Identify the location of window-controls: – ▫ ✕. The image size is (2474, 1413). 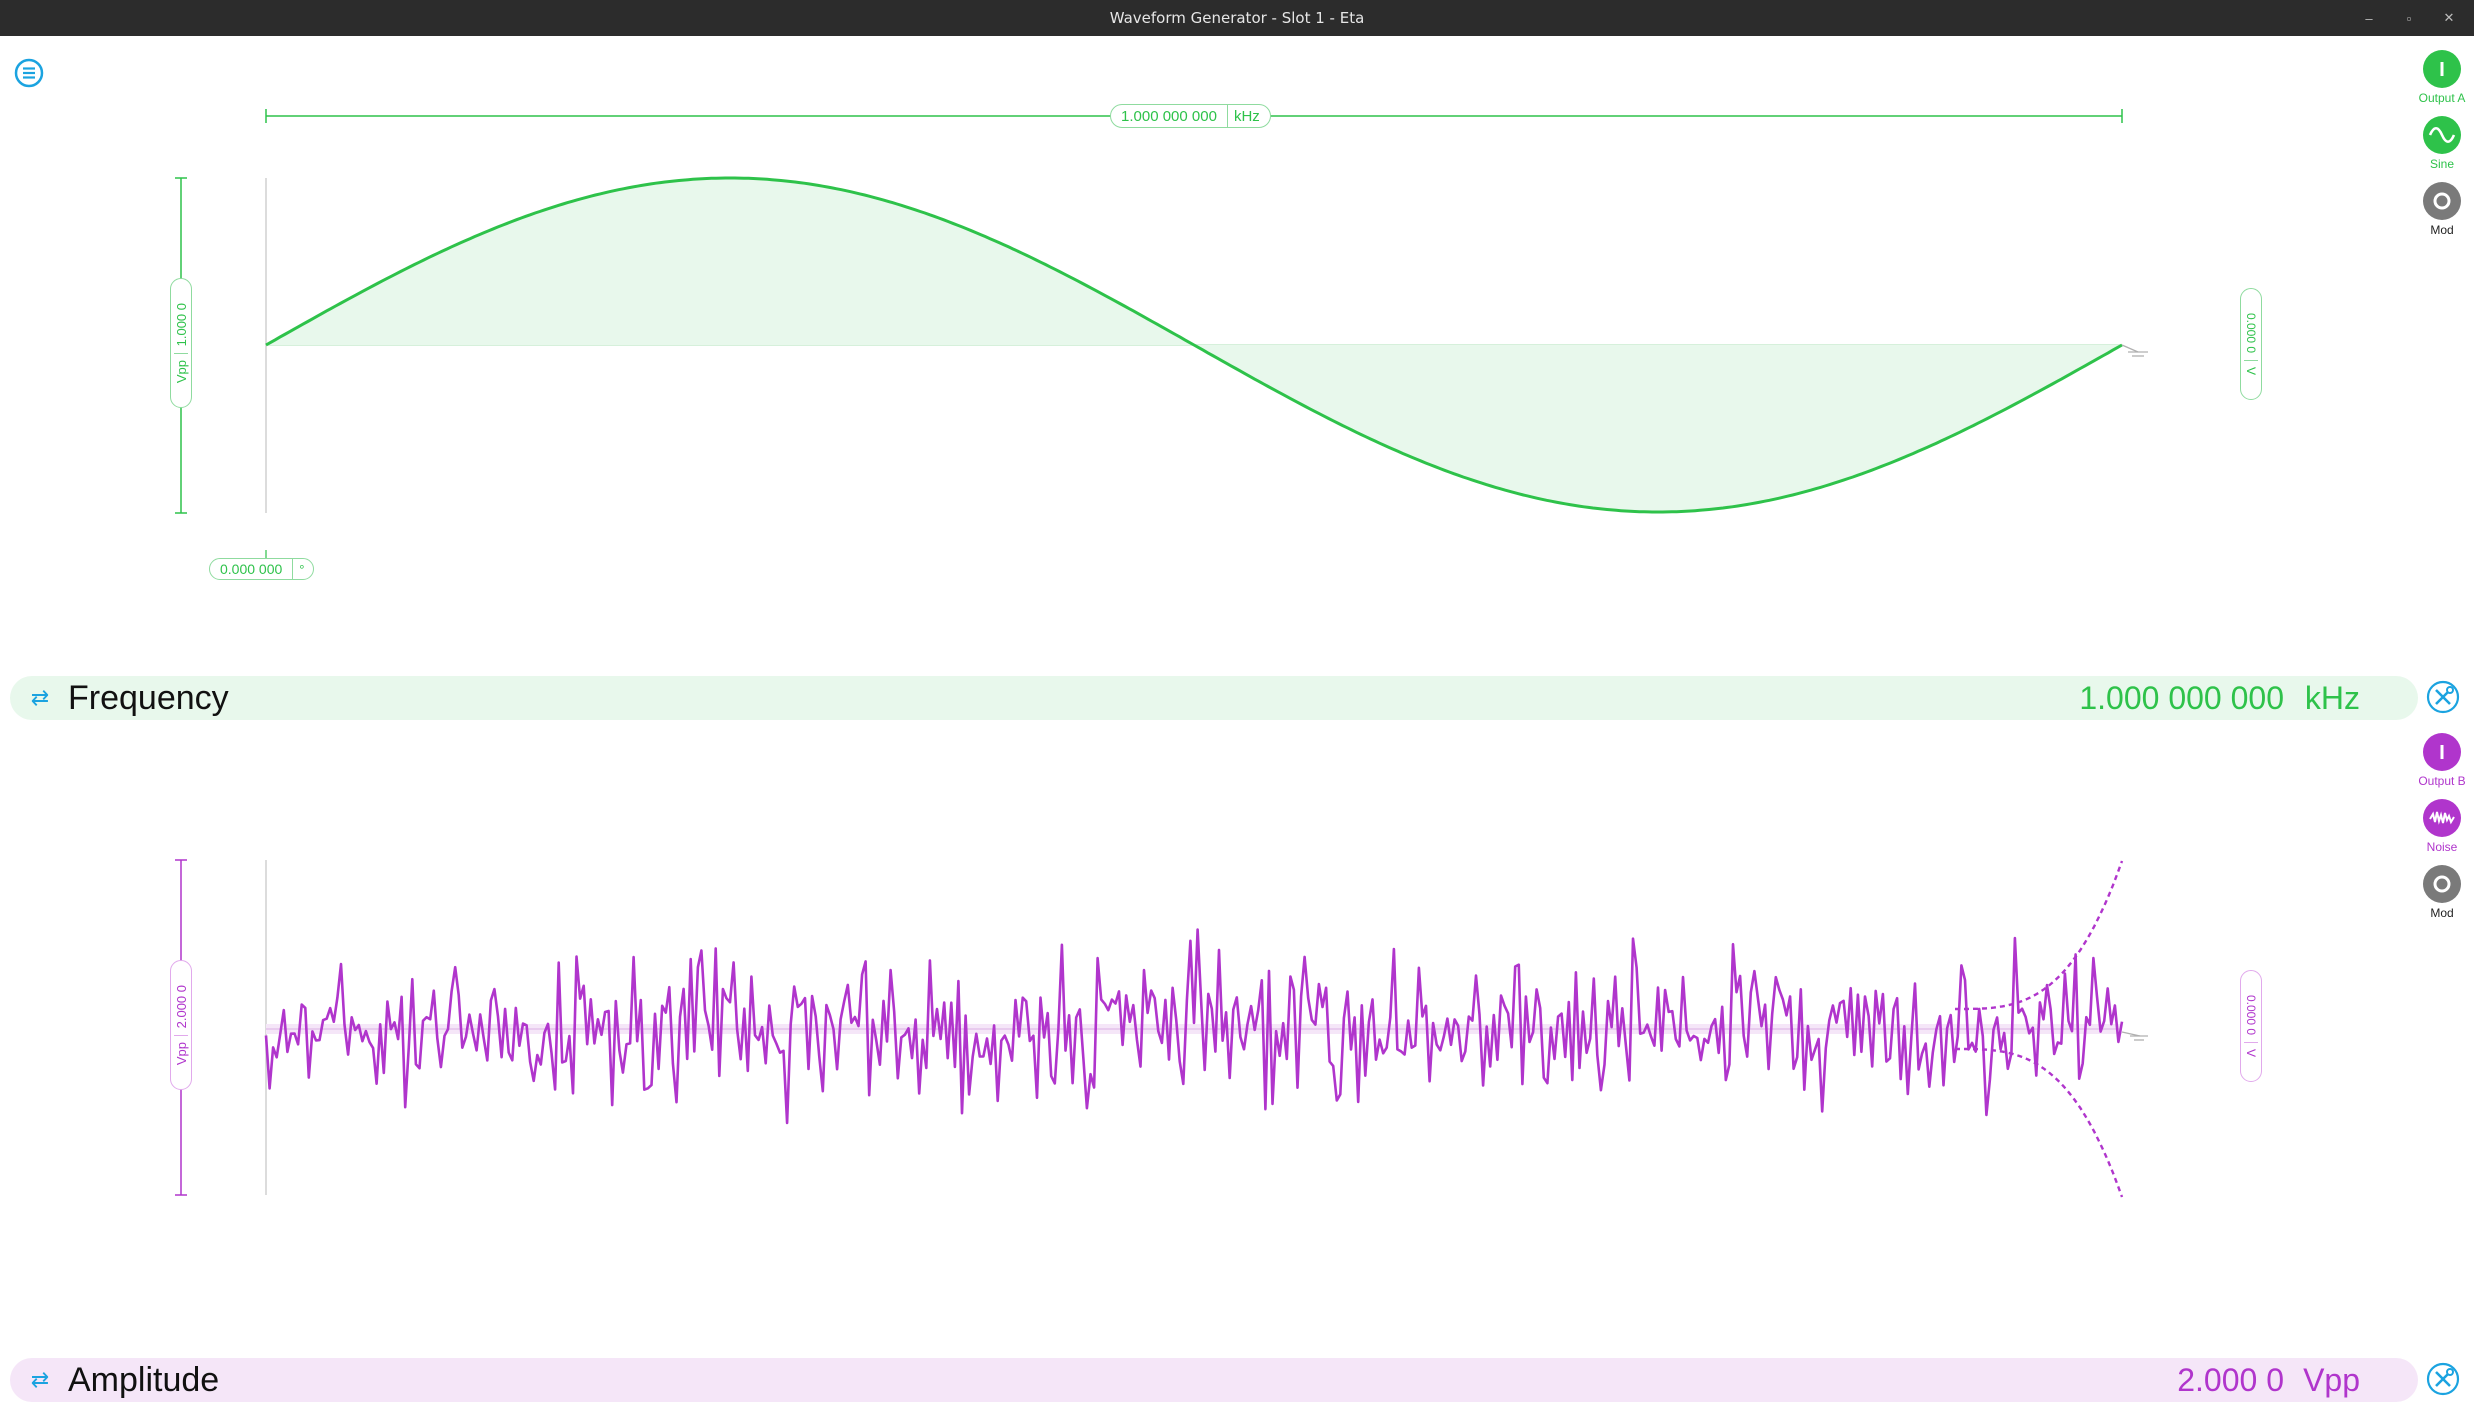
(2409, 18).